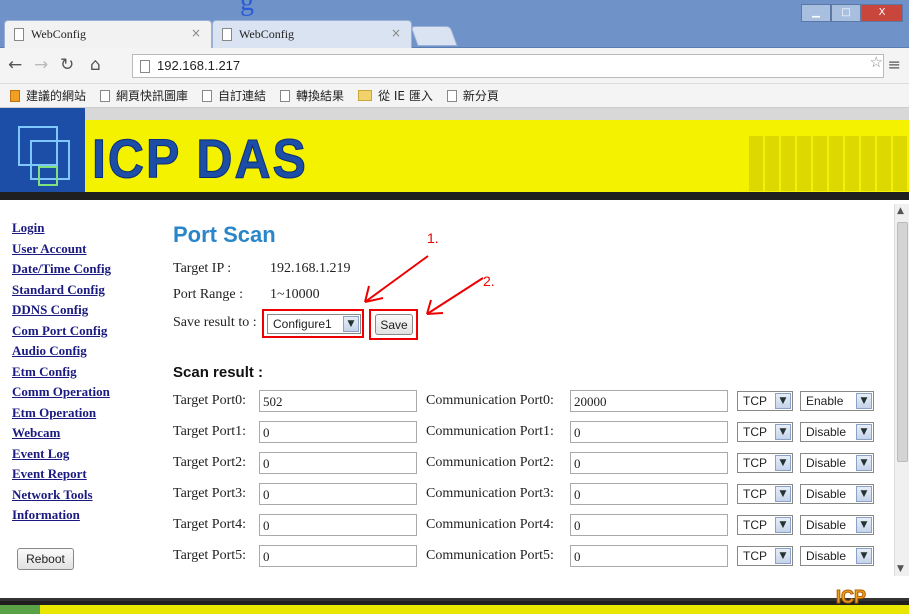 The width and height of the screenshot is (909, 614). I want to click on new-tab-button, so click(434, 36).